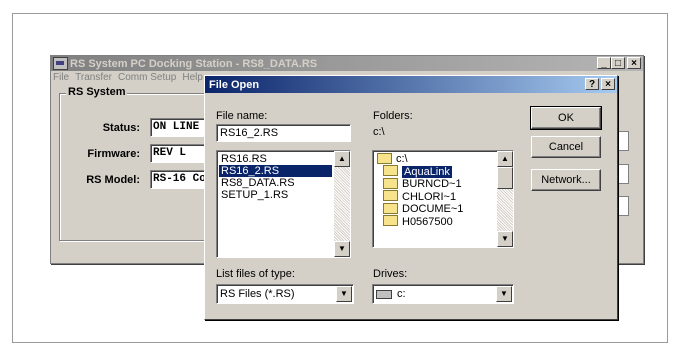 This screenshot has width=680, height=356. I want to click on folder-item: DOCUME~1, so click(435, 209).